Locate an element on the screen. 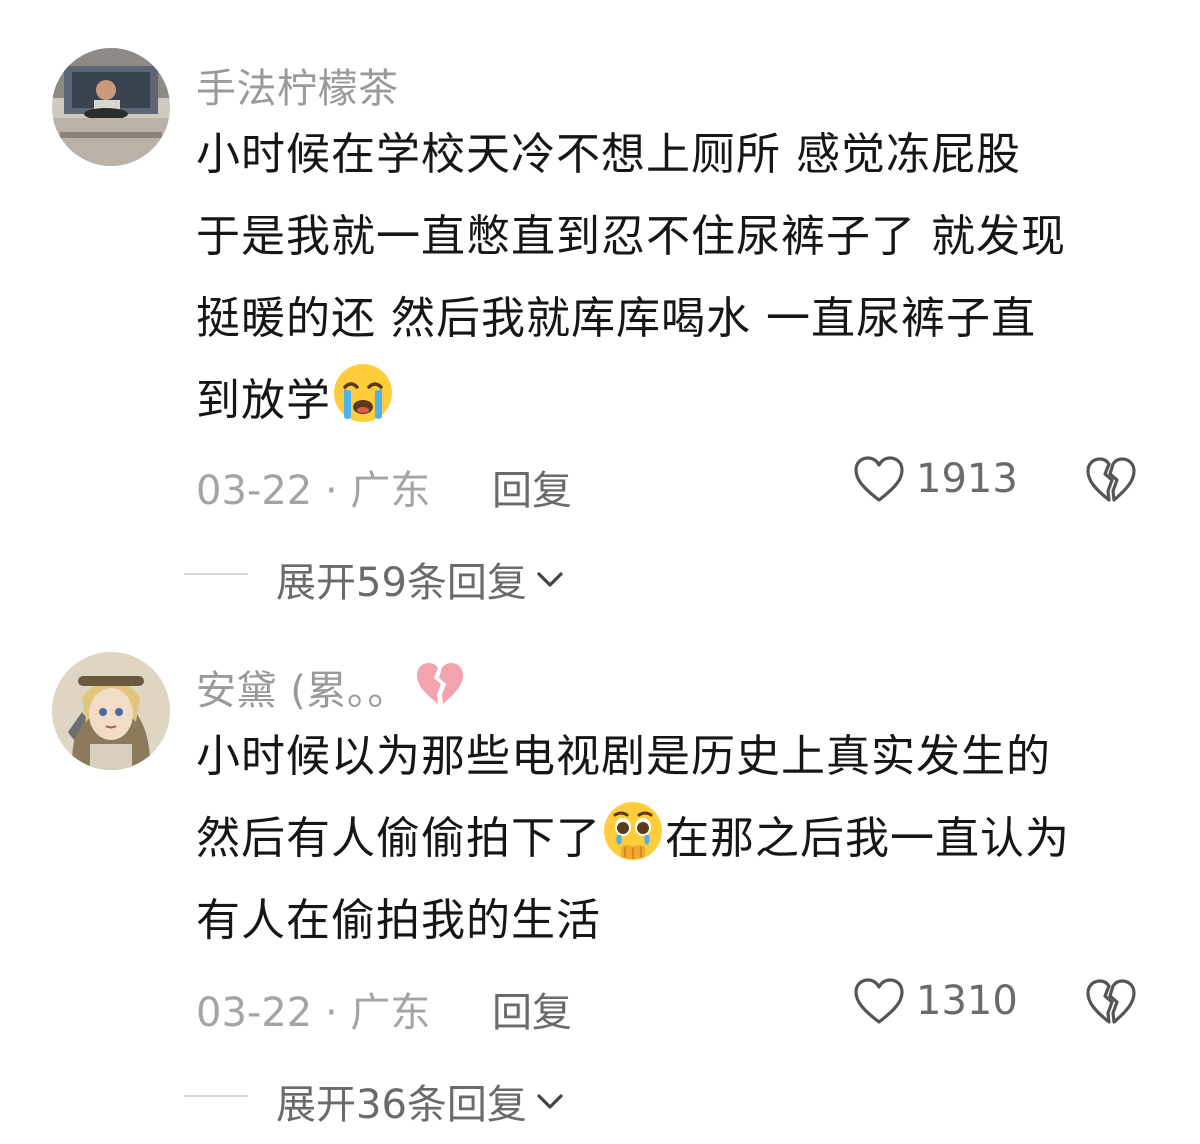 The width and height of the screenshot is (1200, 1144). avatar-anime-girl-icon is located at coordinates (111, 711).